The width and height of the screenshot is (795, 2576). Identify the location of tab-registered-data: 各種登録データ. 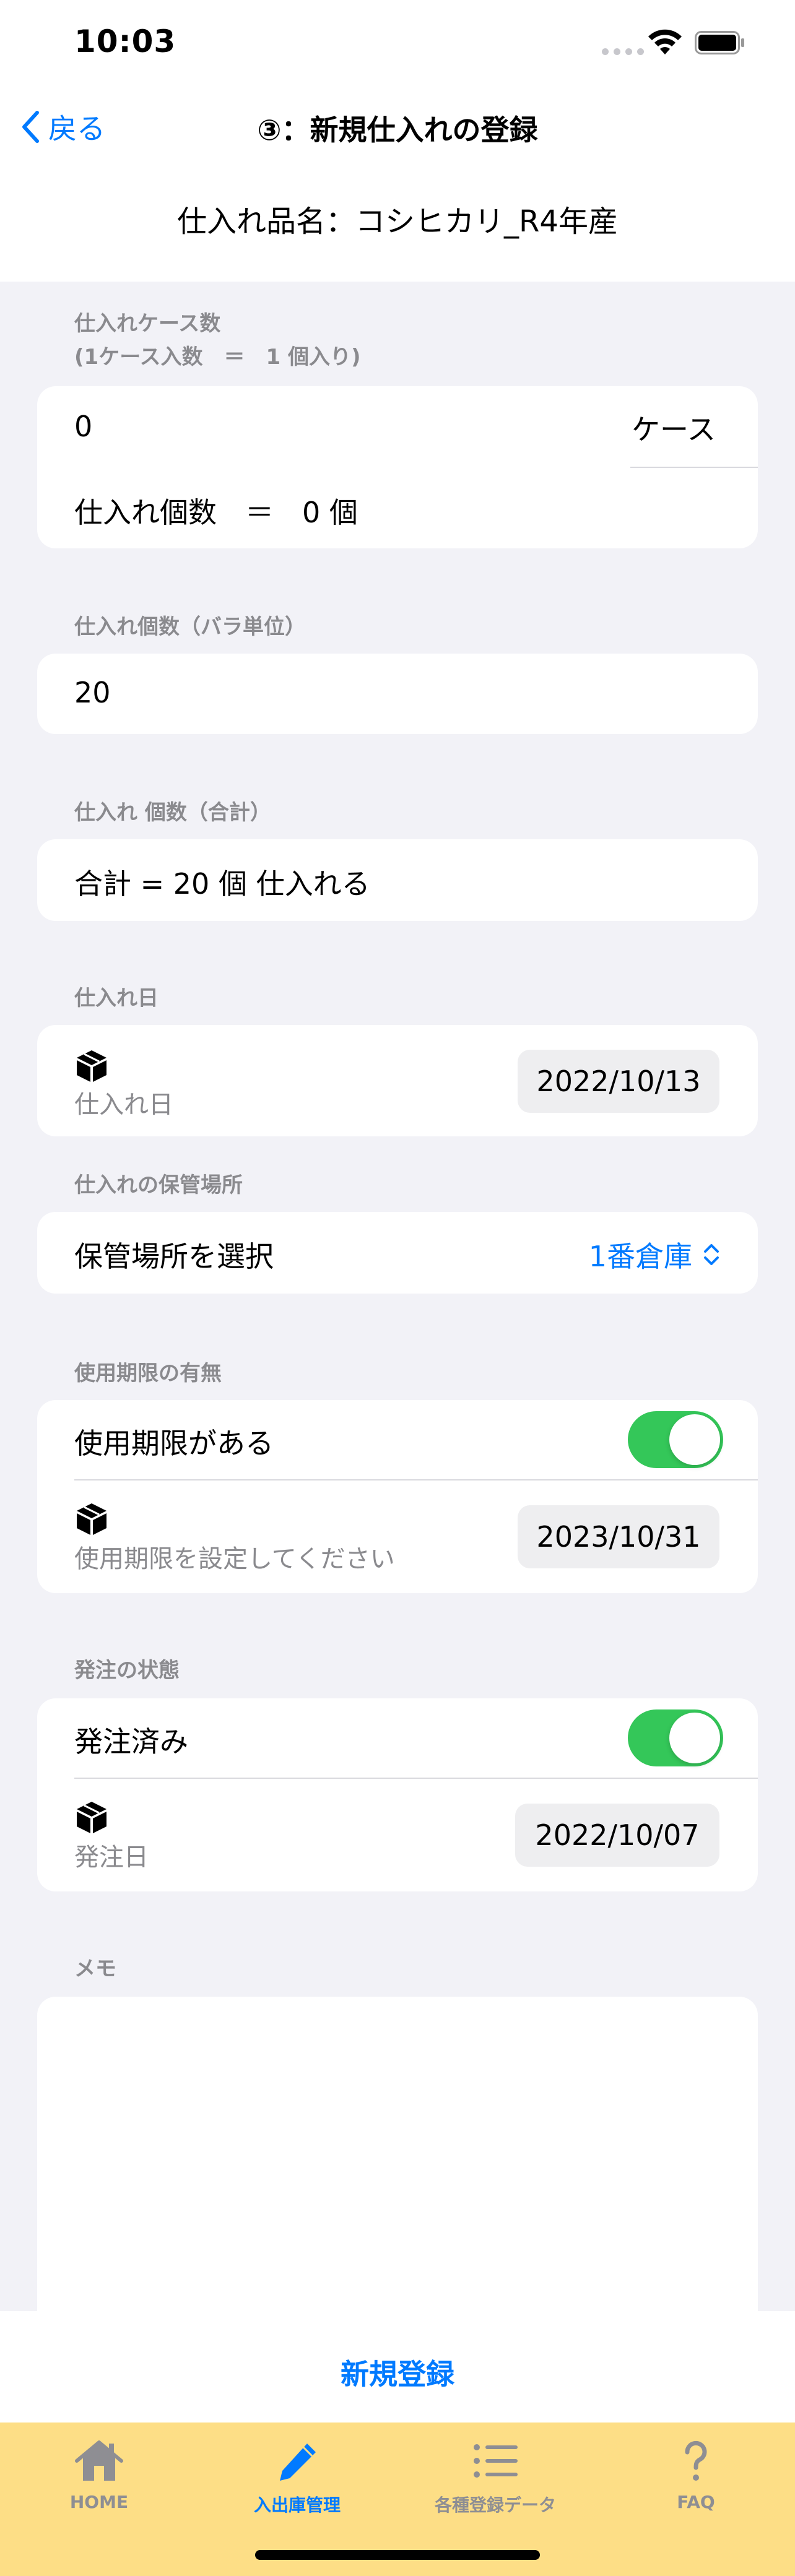
(495, 2478).